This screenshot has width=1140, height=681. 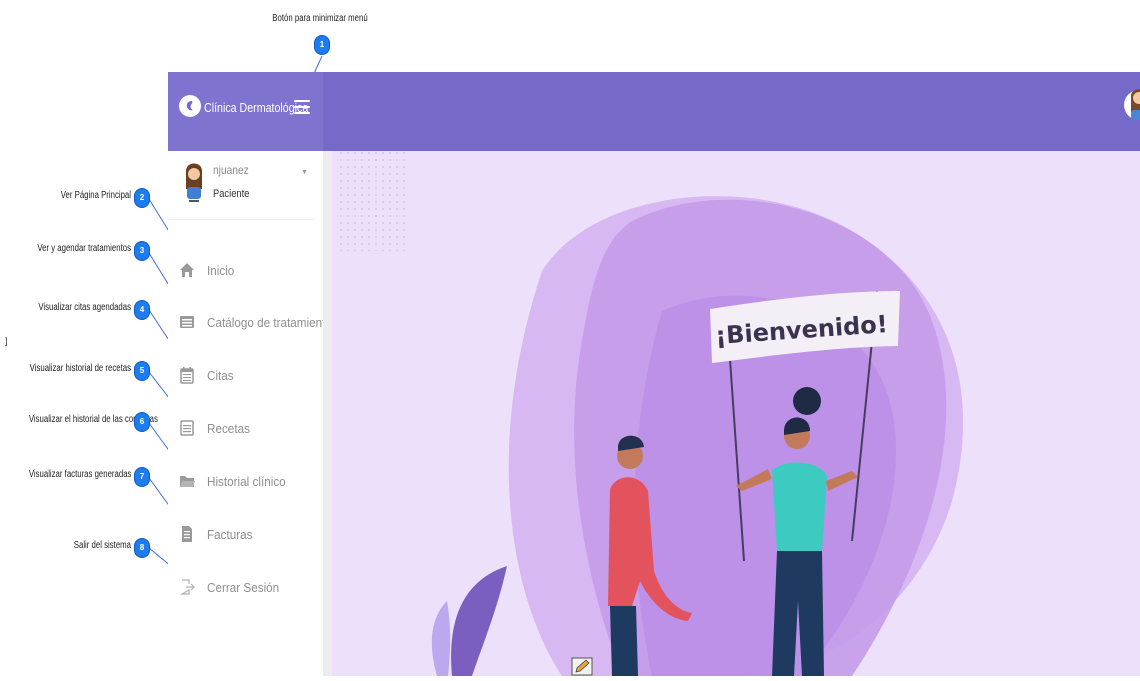 I want to click on user-panel: njuanez Paciente ▼, so click(x=241, y=185).